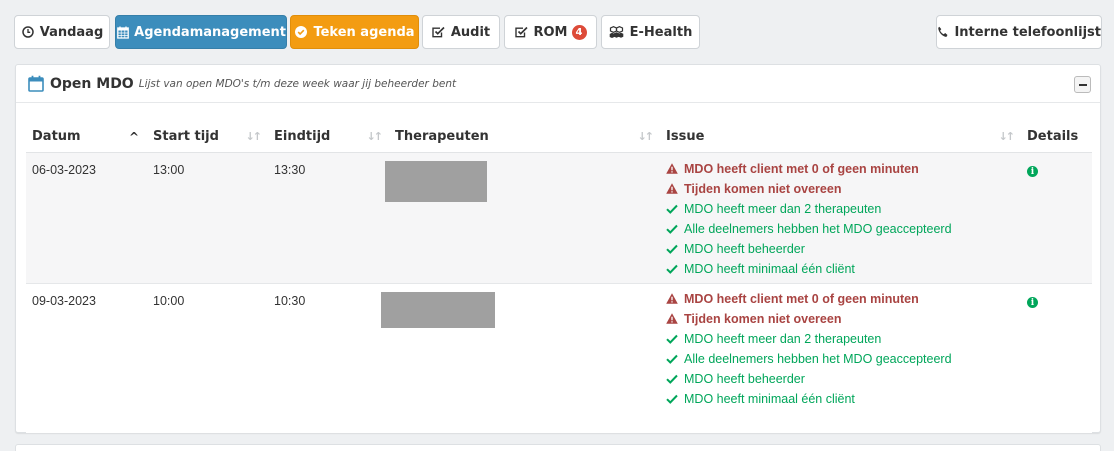  I want to click on agendamanagement-label: Agendamanagement, so click(210, 32).